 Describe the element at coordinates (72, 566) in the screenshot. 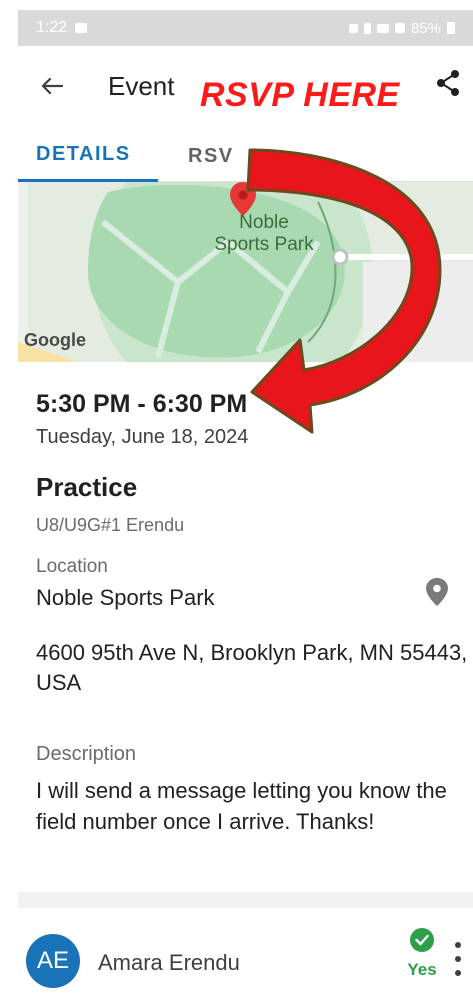

I see `location-label: Location` at that location.